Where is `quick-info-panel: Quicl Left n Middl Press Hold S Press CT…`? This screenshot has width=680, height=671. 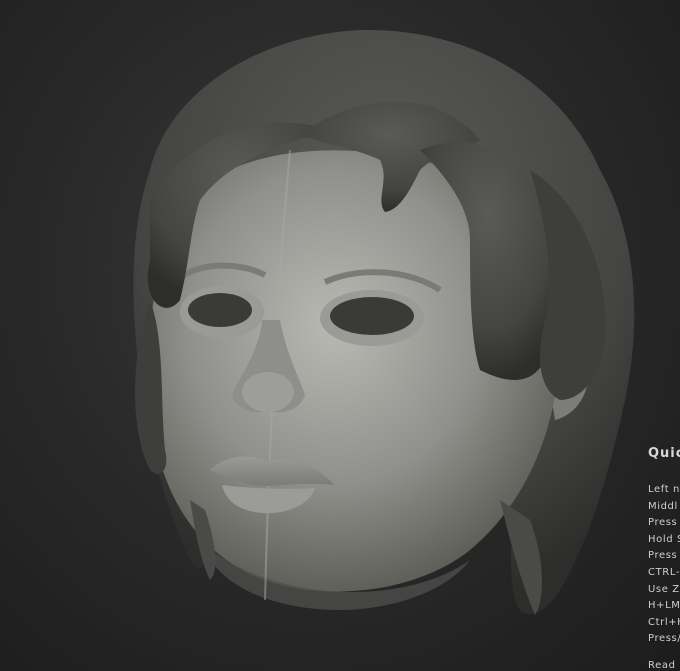 quick-info-panel: Quicl Left n Middl Press Hold S Press CT… is located at coordinates (664, 558).